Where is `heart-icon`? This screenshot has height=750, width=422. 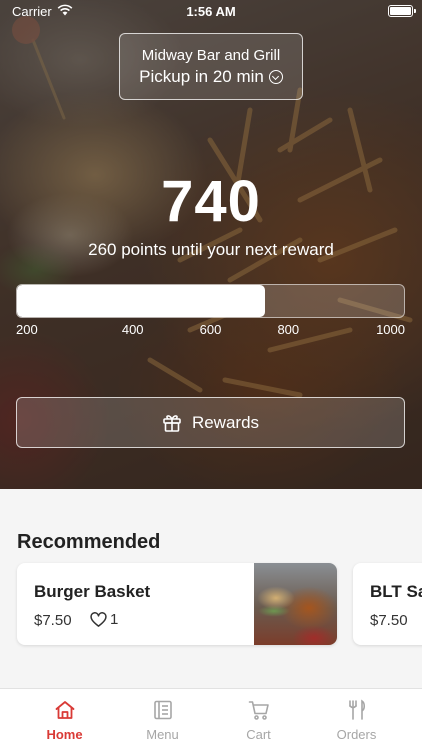 heart-icon is located at coordinates (98, 619).